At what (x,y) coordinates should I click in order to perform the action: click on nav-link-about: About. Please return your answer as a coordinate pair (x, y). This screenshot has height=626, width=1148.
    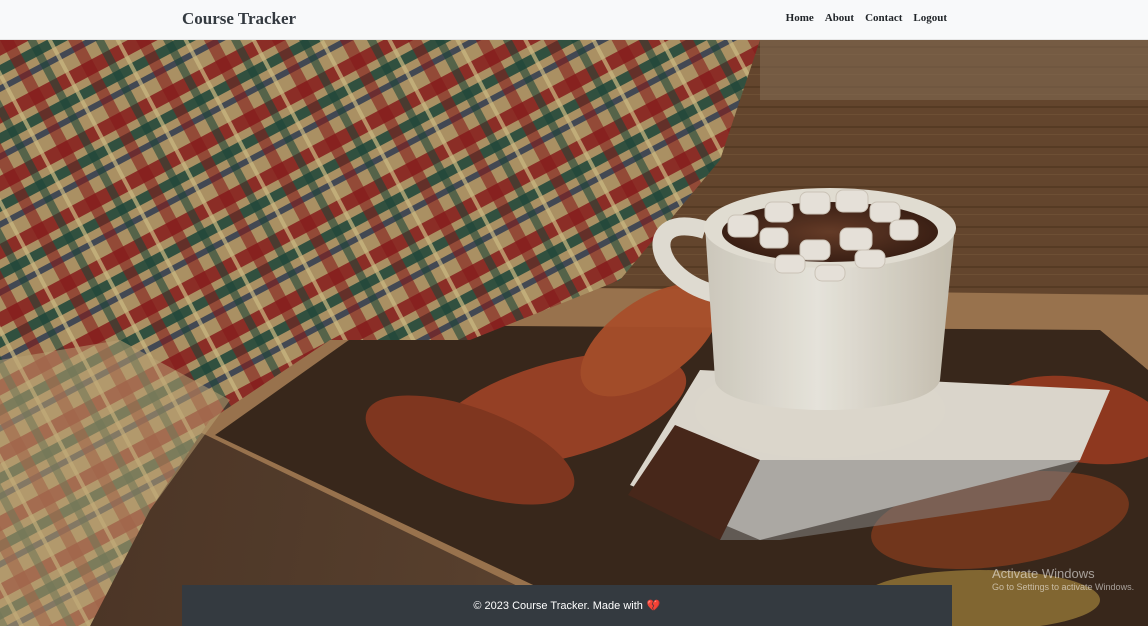
    Looking at the image, I should click on (839, 18).